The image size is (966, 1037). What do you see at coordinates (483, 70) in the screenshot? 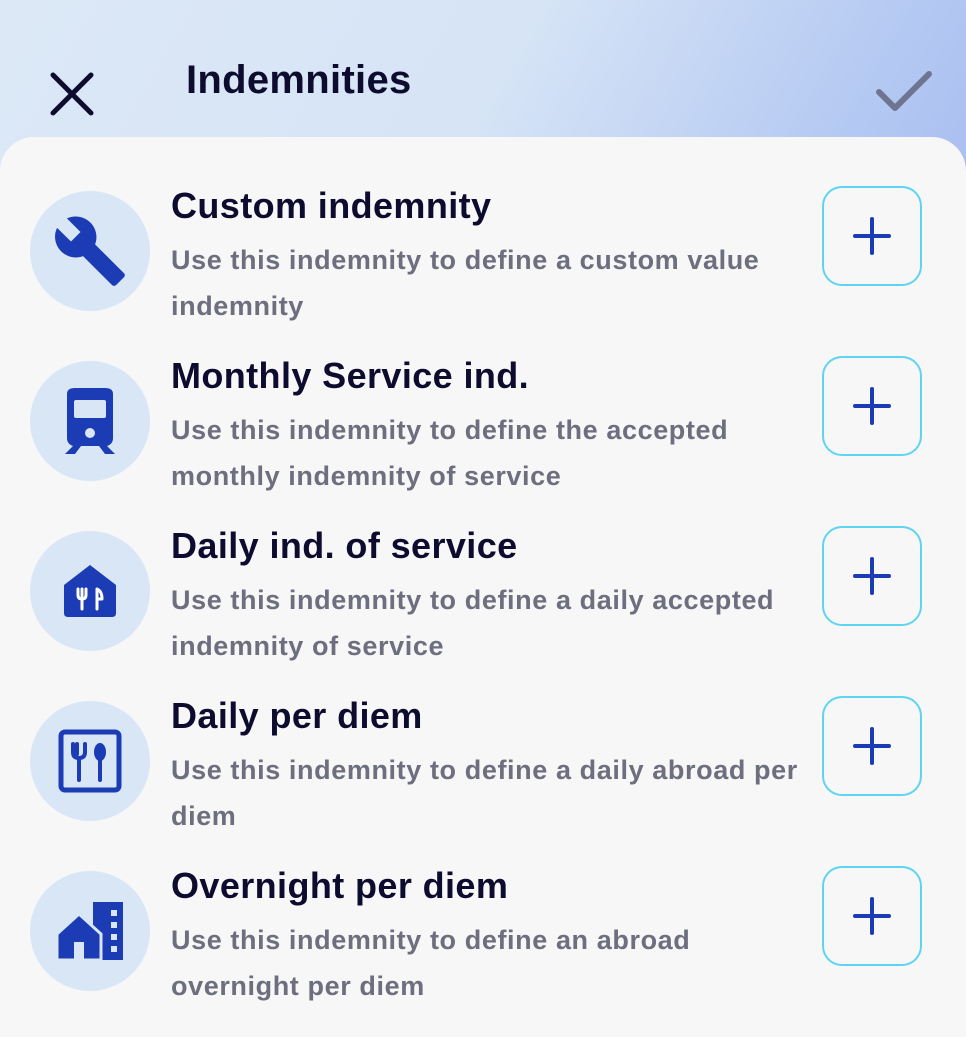
I see `header: Indemnities` at bounding box center [483, 70].